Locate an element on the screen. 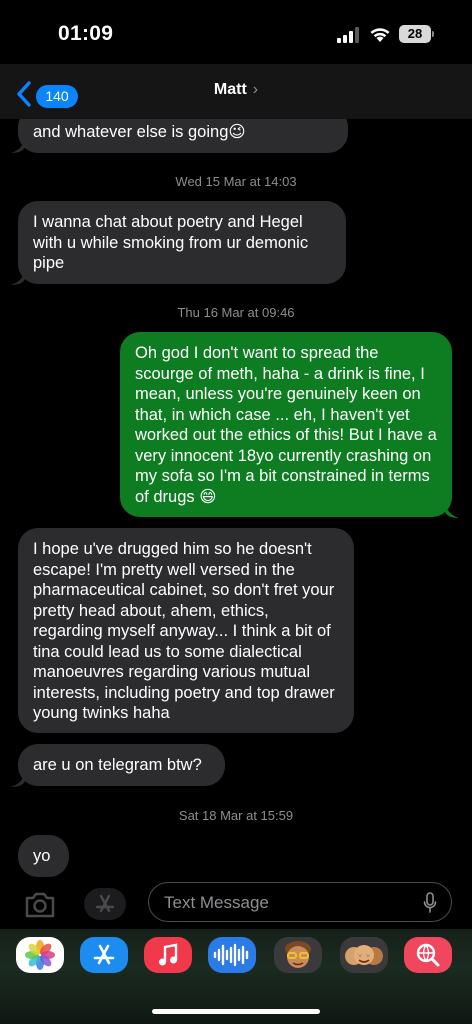 Image resolution: width=472 pixels, height=1024 pixels. wifi-icon is located at coordinates (380, 35).